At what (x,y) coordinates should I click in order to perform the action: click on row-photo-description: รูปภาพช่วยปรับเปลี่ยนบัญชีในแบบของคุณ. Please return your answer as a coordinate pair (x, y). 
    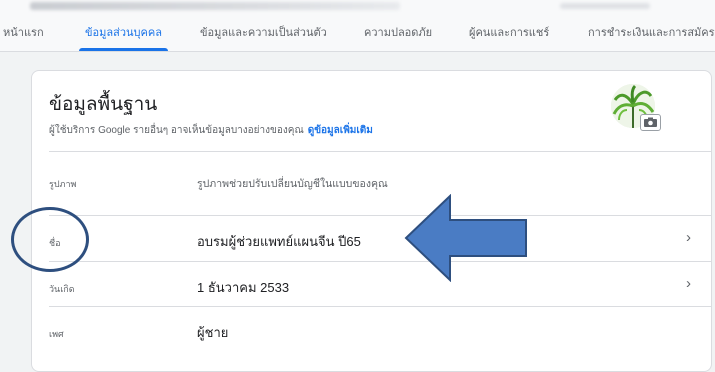
    Looking at the image, I should click on (292, 184).